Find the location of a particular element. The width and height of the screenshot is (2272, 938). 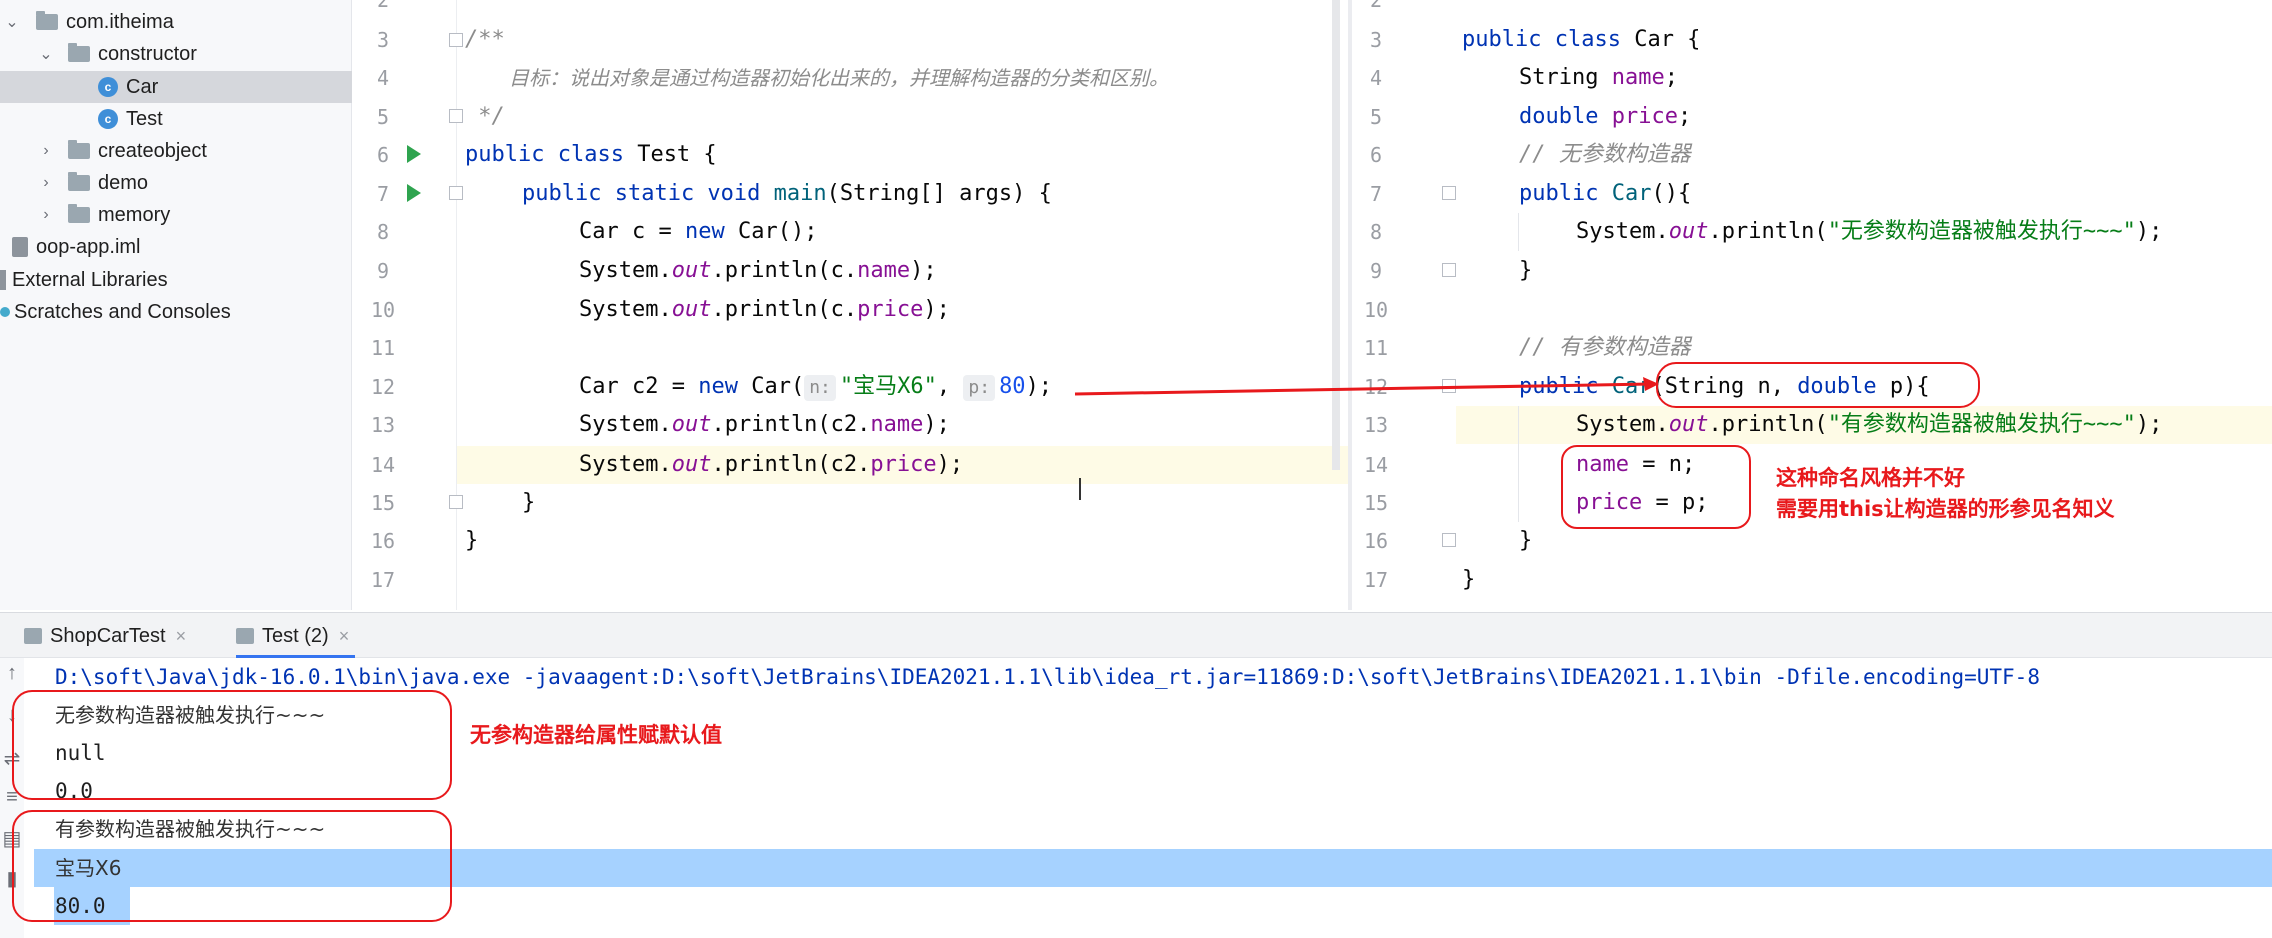

run-main-icon is located at coordinates (414, 193).